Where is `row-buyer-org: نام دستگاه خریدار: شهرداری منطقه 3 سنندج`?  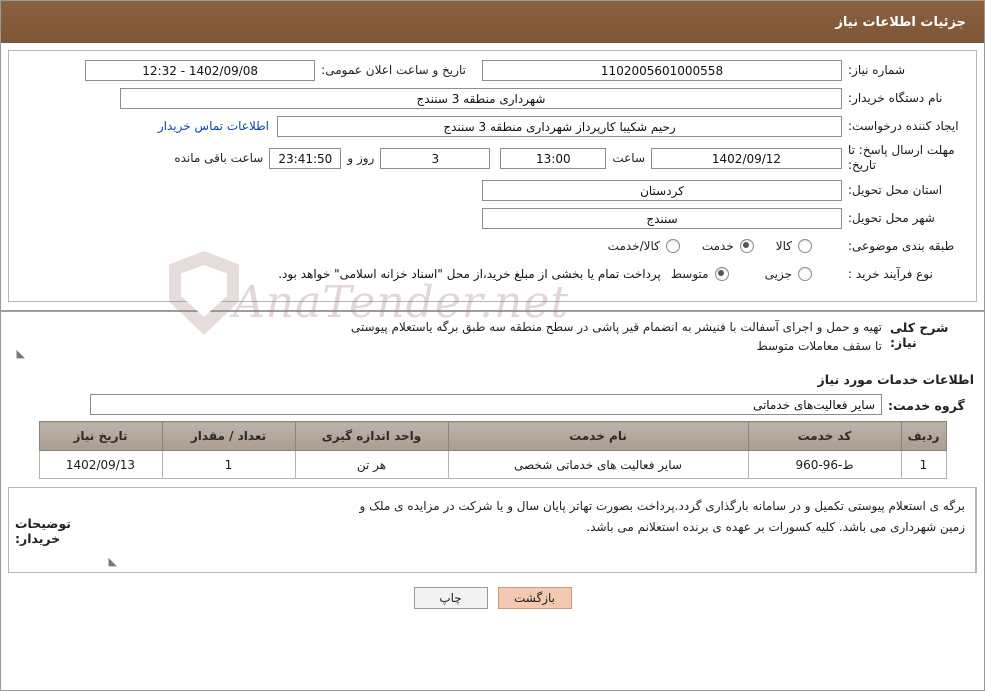 row-buyer-org: نام دستگاه خریدار: شهرداری منطقه 3 سنندج is located at coordinates (492, 98).